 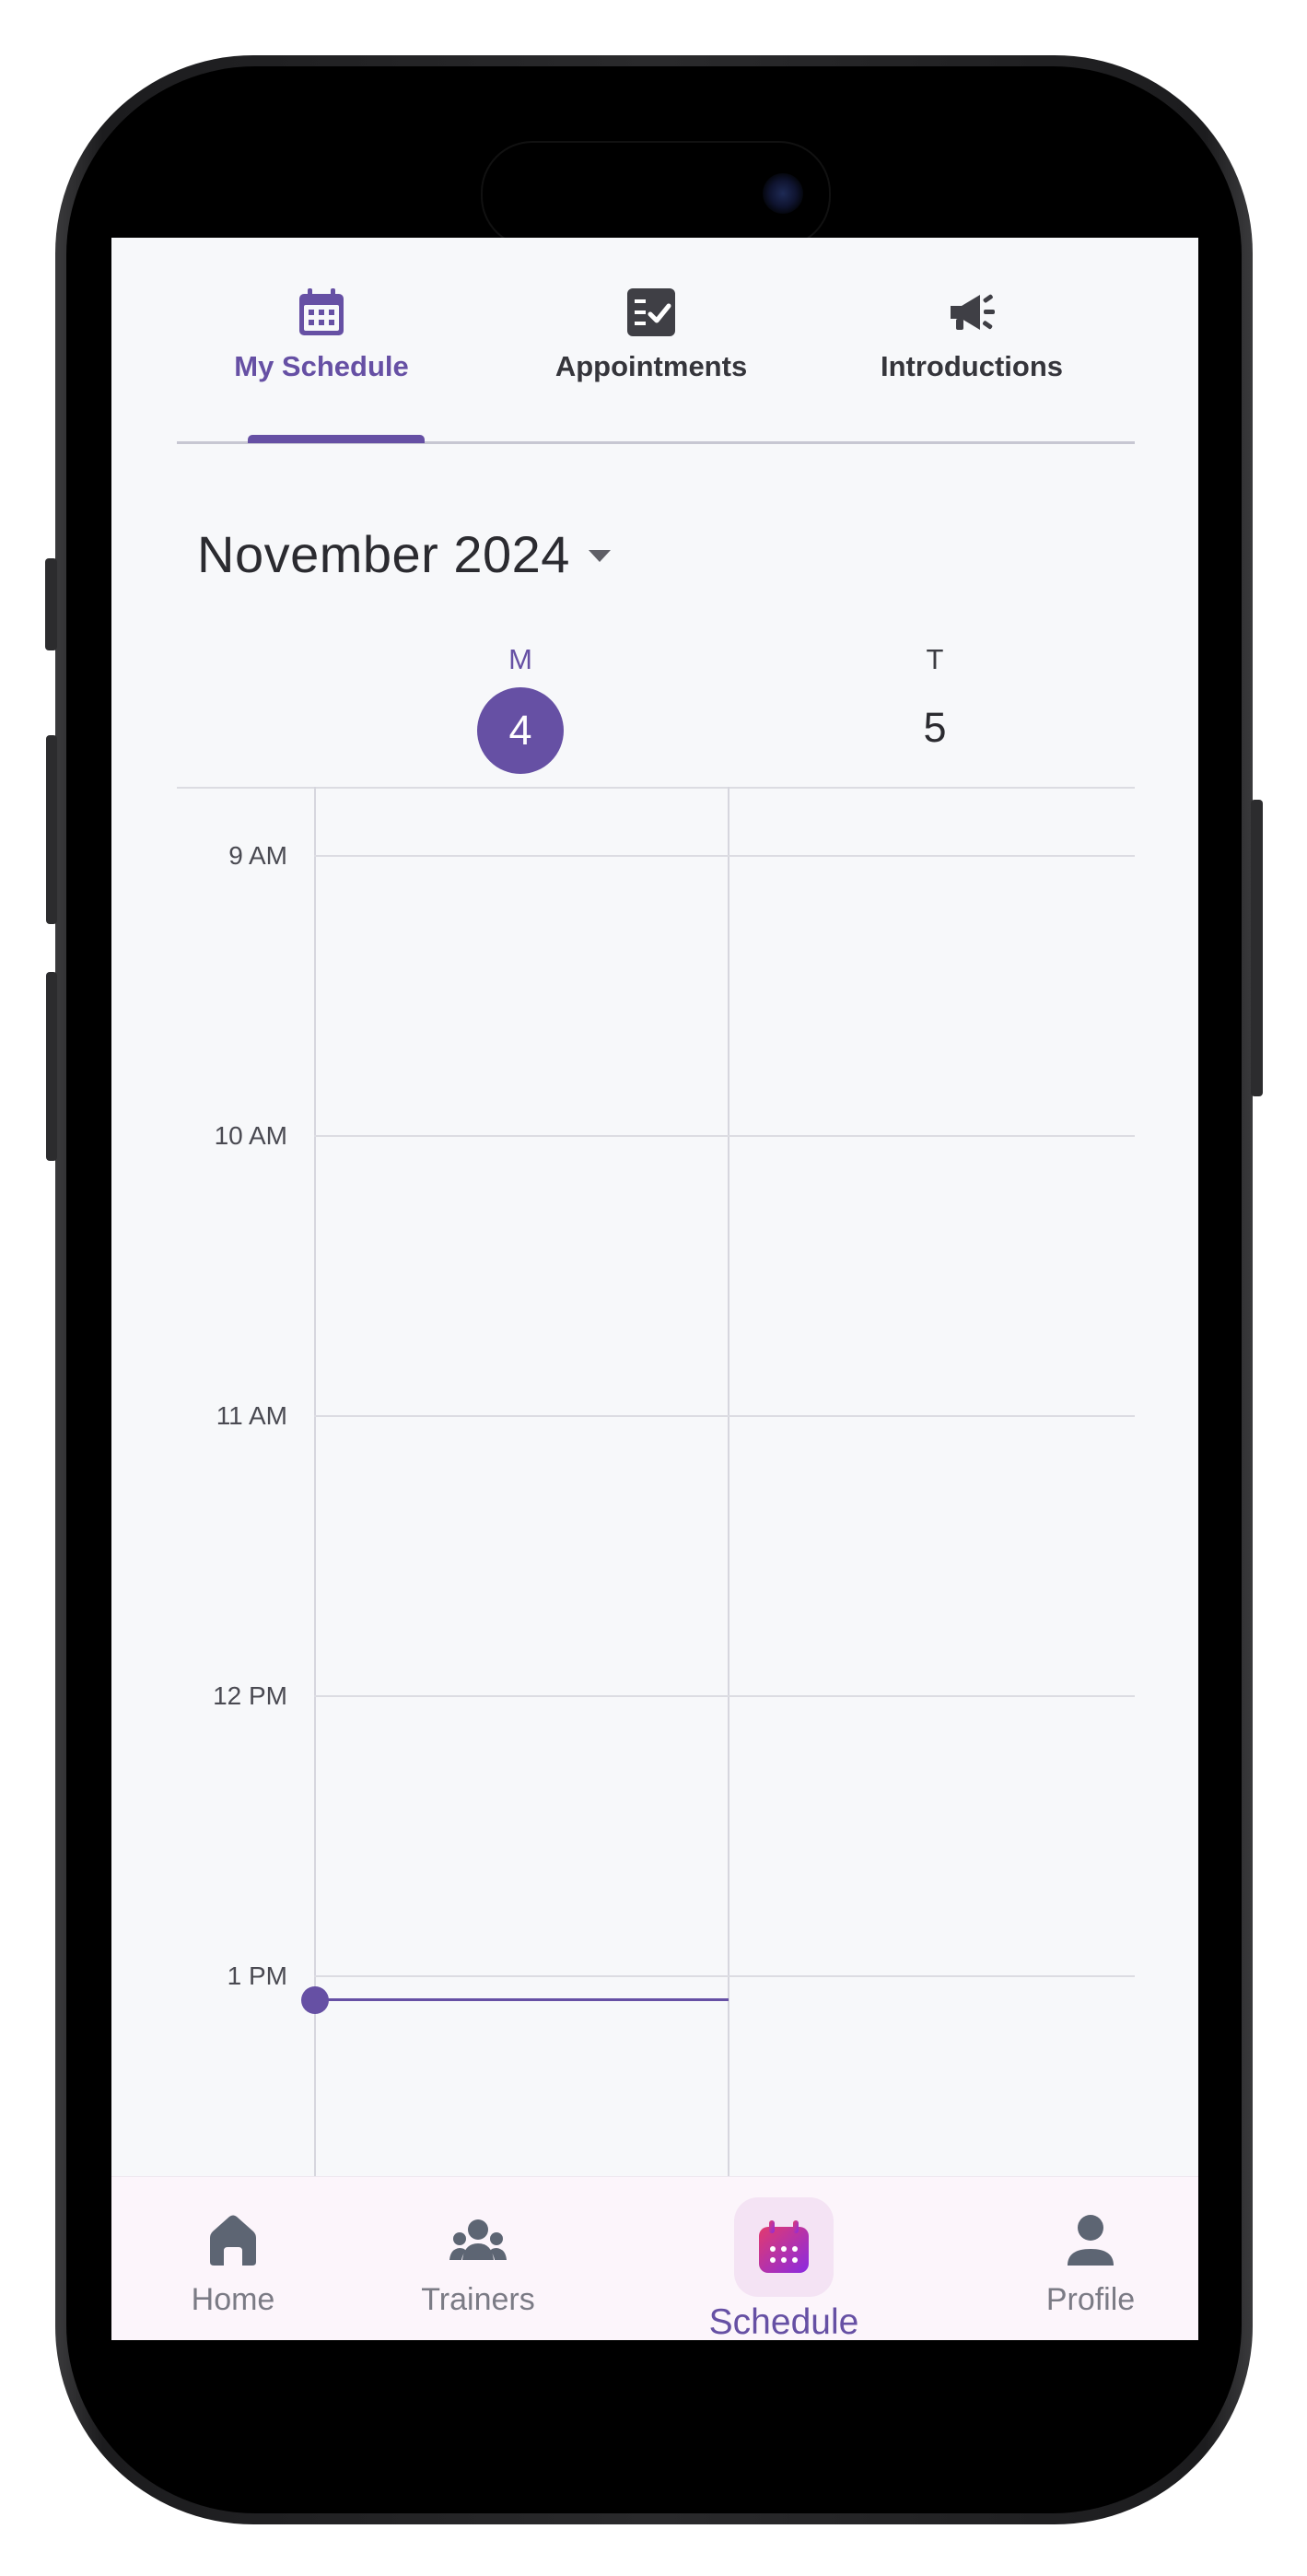 I want to click on month-selector: November 2024, so click(x=404, y=553).